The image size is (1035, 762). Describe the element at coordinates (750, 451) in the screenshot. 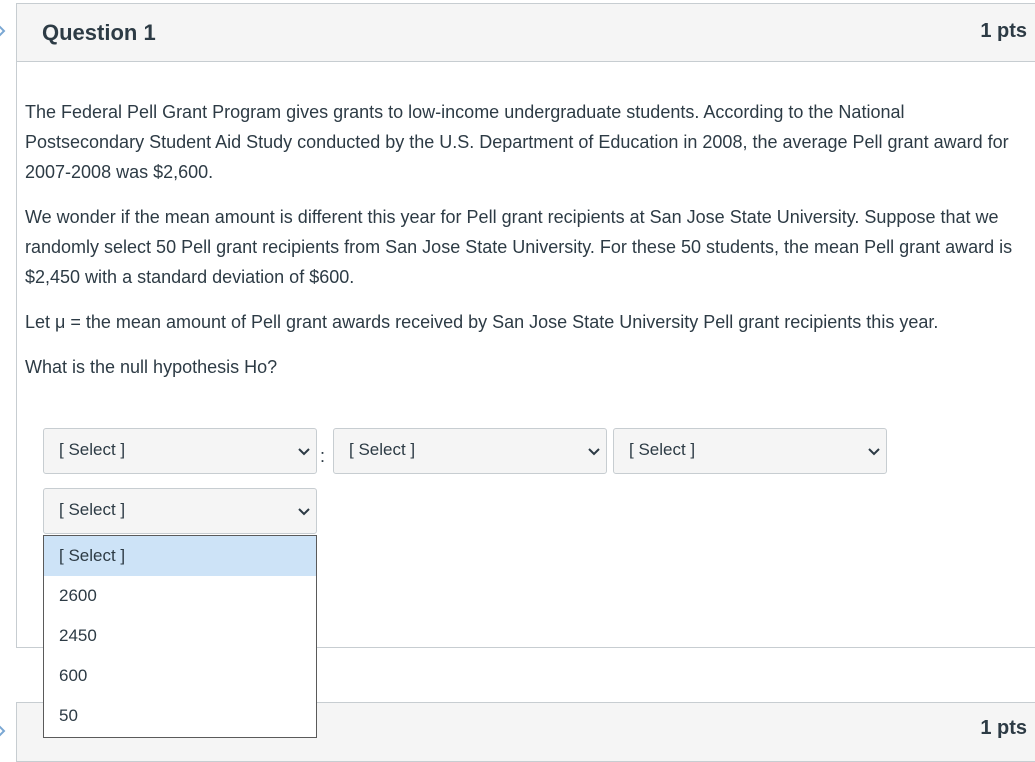

I see `select-parameter: [ Select ]` at that location.